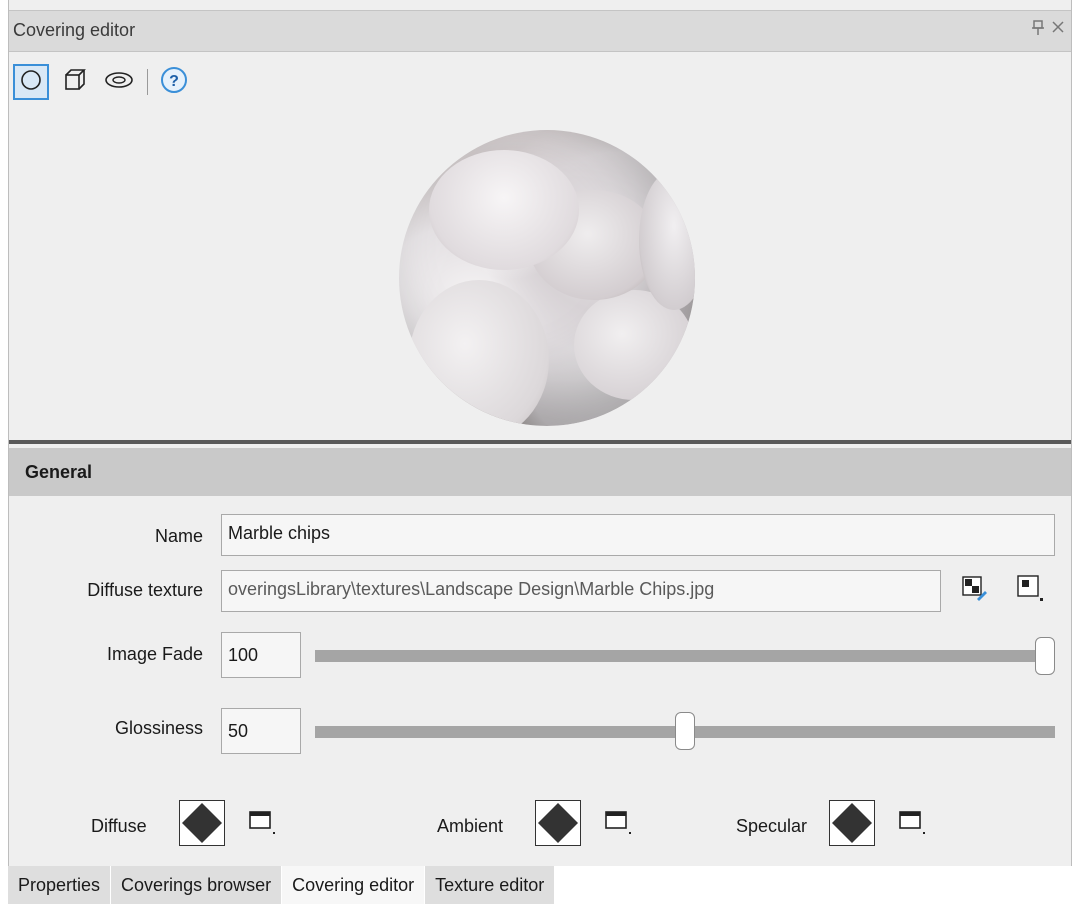  I want to click on specular-color-swatch, so click(852, 823).